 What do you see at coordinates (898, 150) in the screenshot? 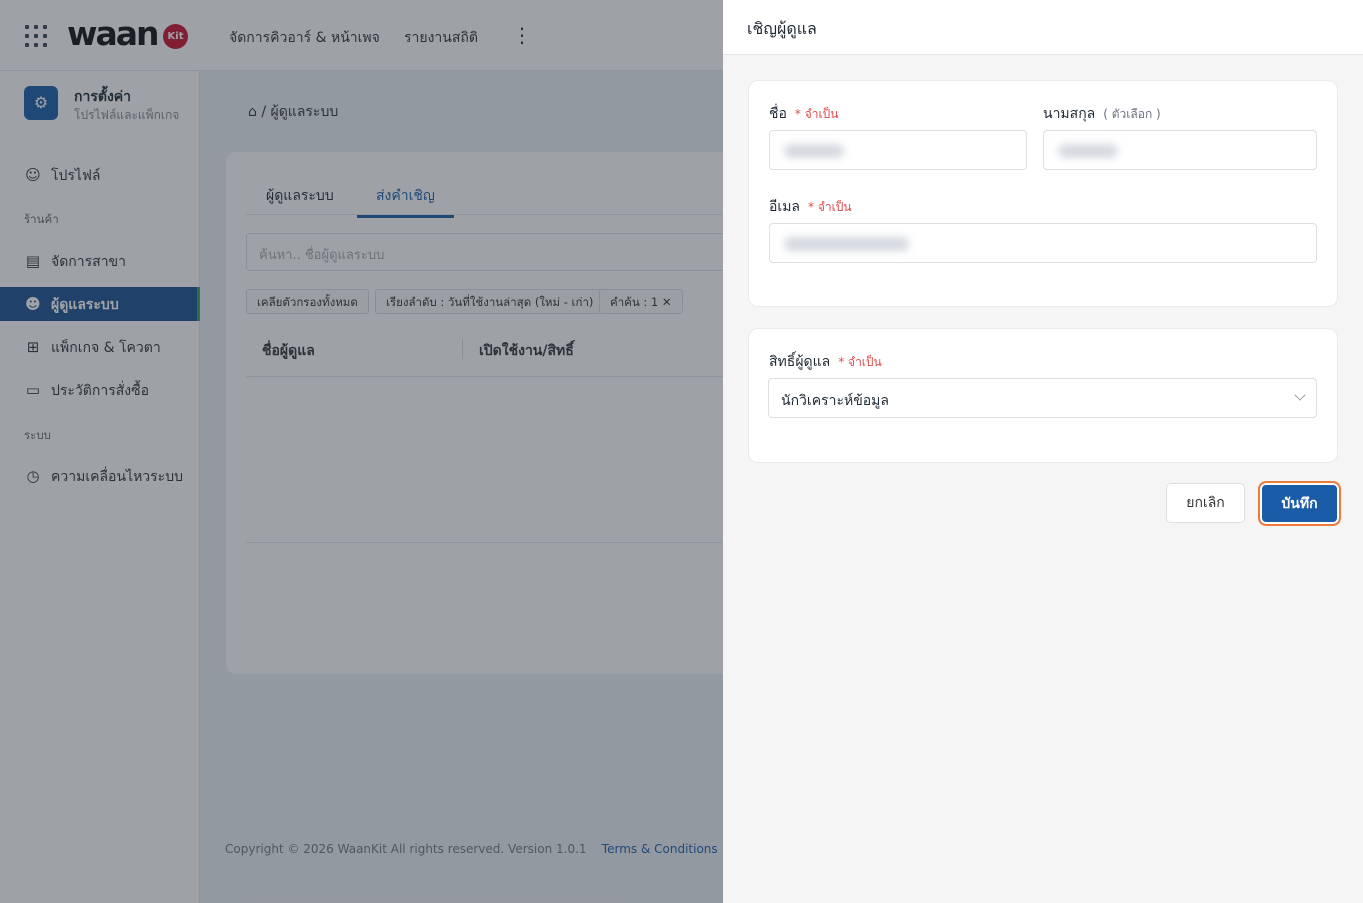
I see `first-name-input` at bounding box center [898, 150].